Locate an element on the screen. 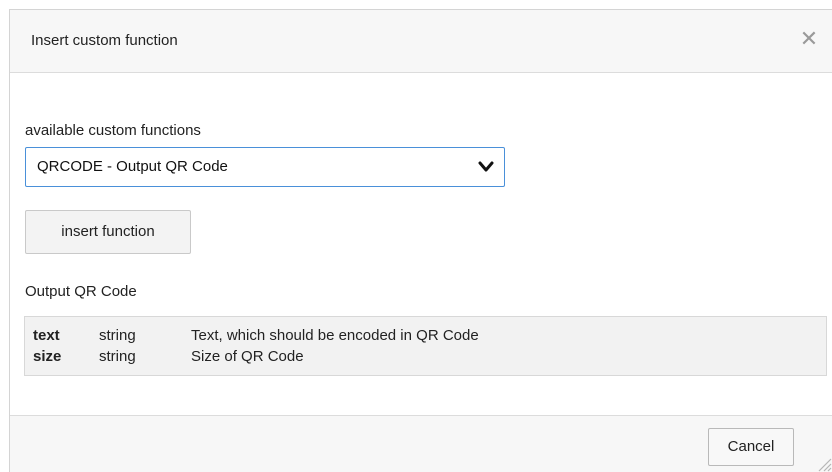 Image resolution: width=832 pixels, height=472 pixels. cancel-button: Cancel is located at coordinates (751, 447).